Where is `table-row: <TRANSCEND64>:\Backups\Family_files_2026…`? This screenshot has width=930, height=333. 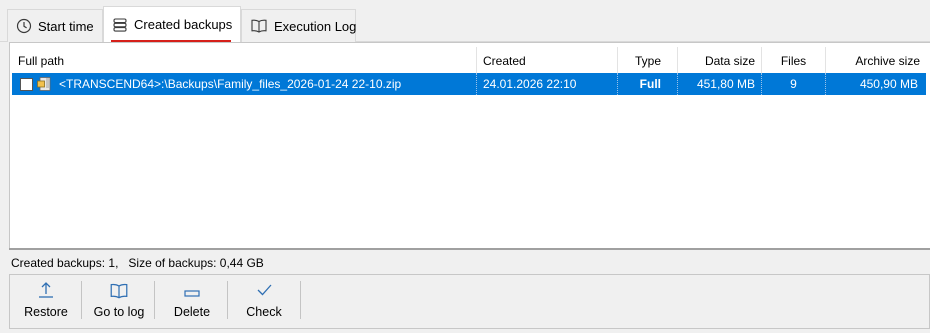 table-row: <TRANSCEND64>:\Backups\Family_files_2026… is located at coordinates (469, 84).